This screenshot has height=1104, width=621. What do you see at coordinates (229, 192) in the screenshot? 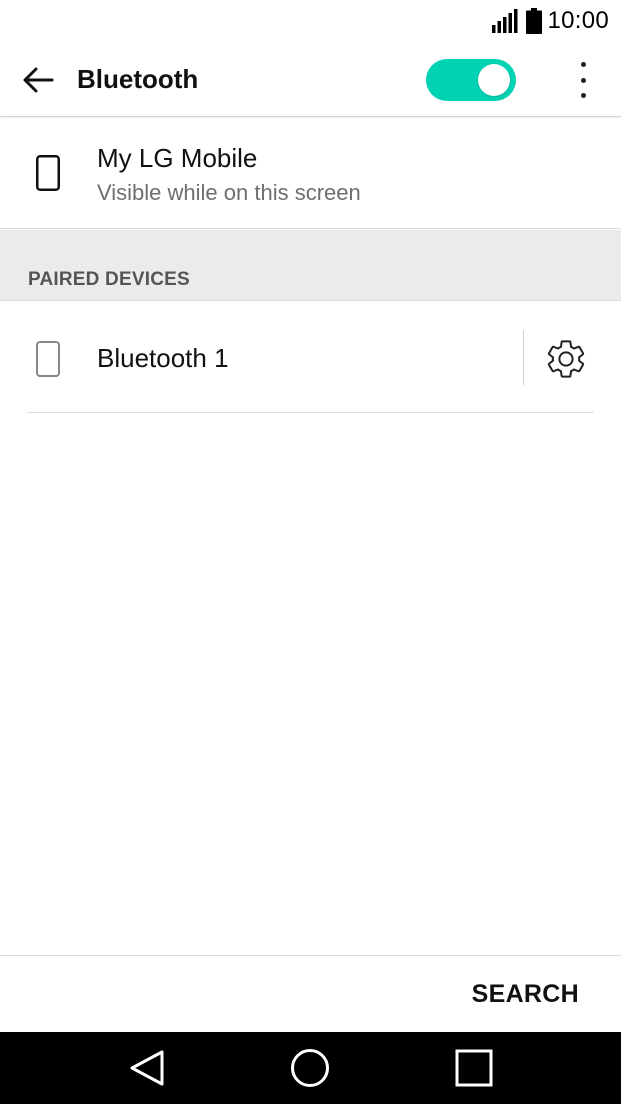
I see `my-device-visibility: Visible while on this screen` at bounding box center [229, 192].